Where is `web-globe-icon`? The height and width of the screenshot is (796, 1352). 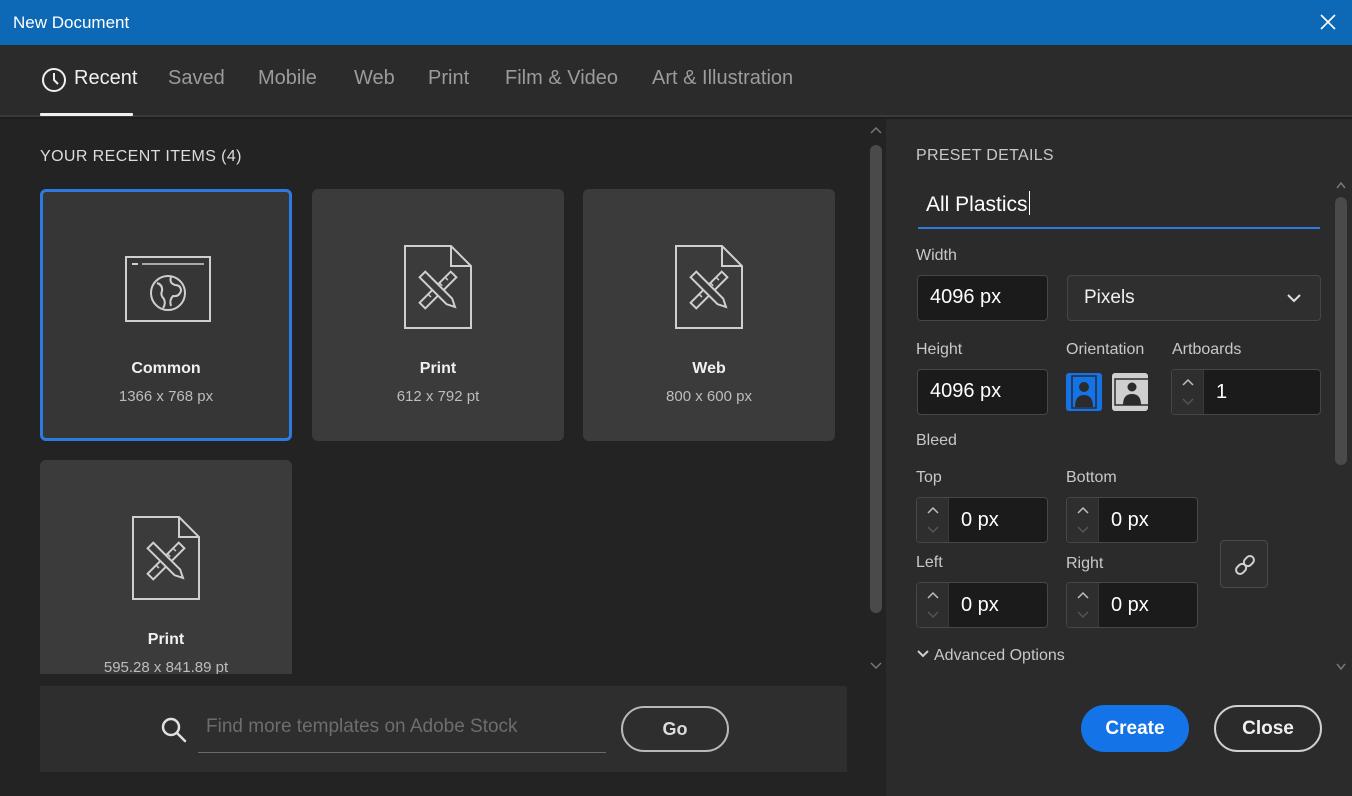
web-globe-icon is located at coordinates (168, 289).